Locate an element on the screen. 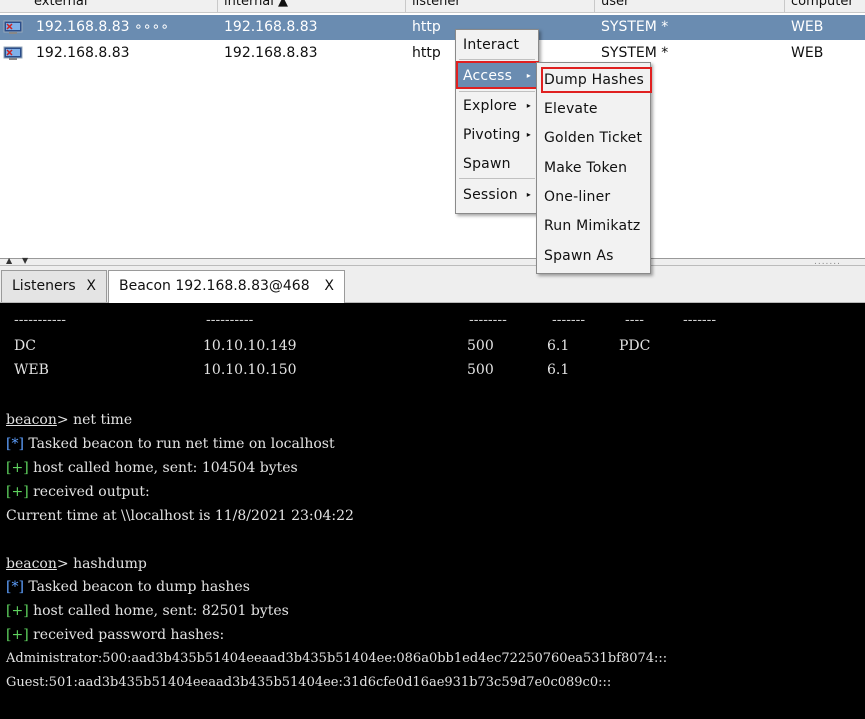 The height and width of the screenshot is (719, 865). line-text: host called home, sent: 82501 bytes is located at coordinates (158, 611).